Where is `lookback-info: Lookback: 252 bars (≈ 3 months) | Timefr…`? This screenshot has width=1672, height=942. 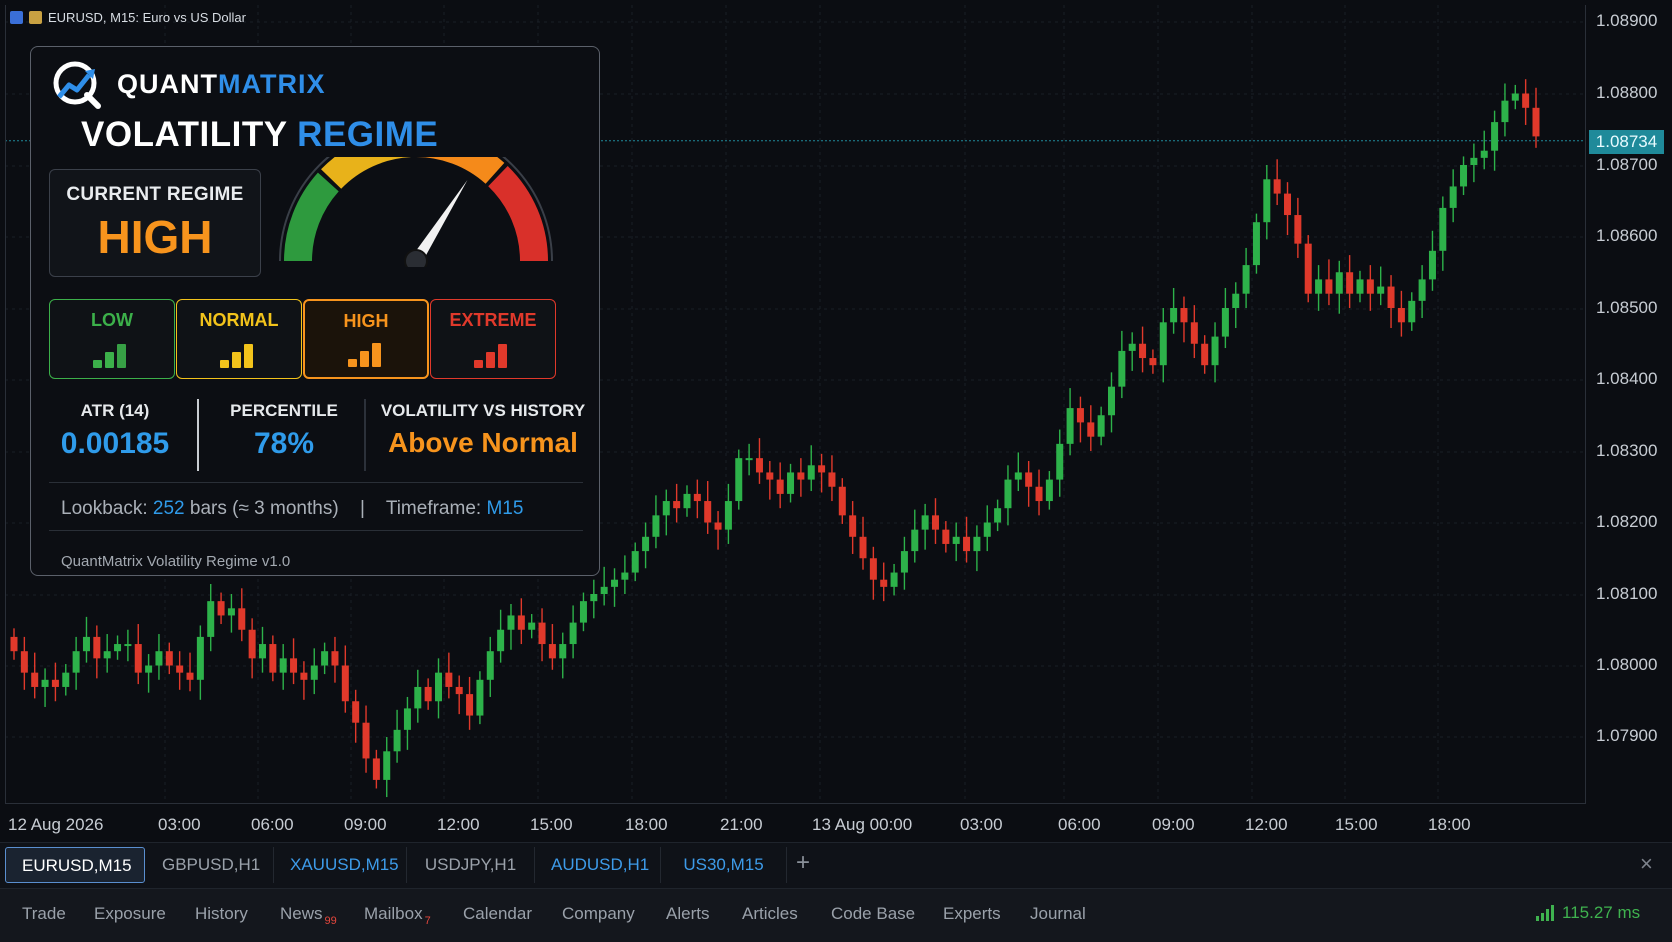 lookback-info: Lookback: 252 bars (≈ 3 months) | Timefr… is located at coordinates (292, 509).